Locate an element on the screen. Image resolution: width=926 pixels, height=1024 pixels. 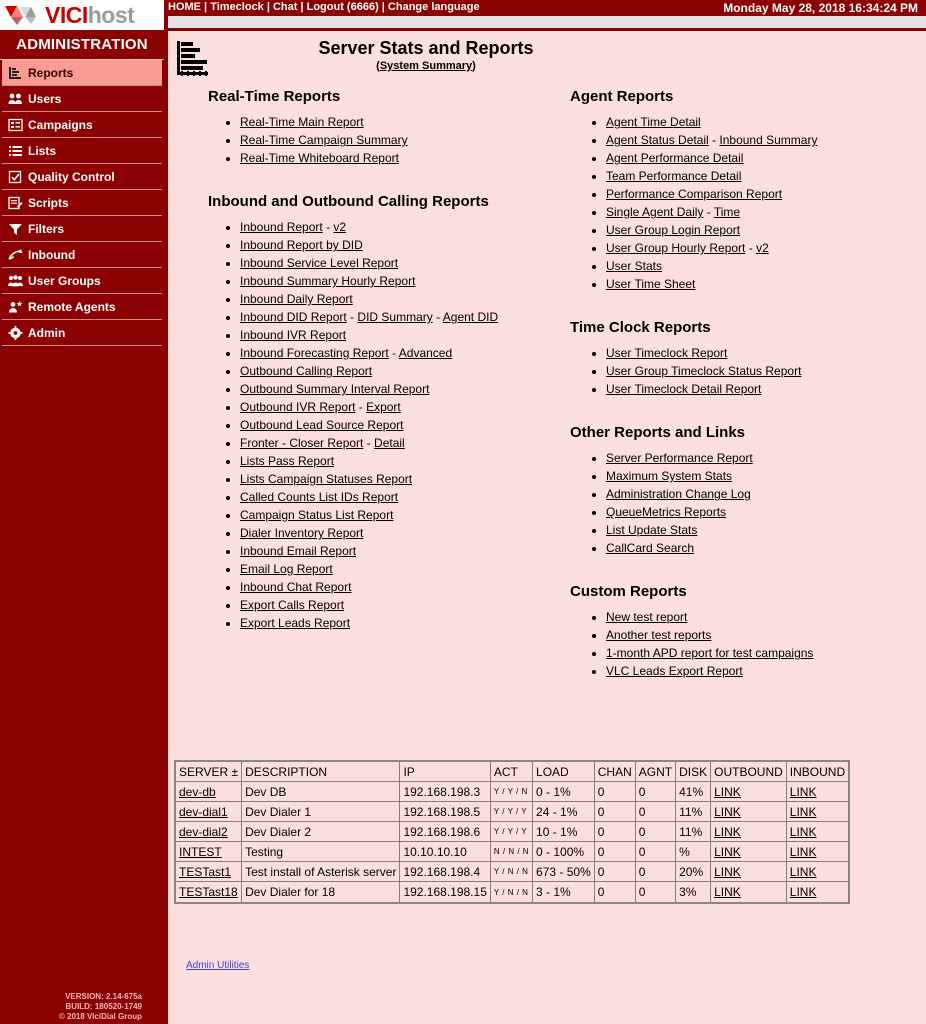
report-link: Campaign Status List Report is located at coordinates (316, 515).